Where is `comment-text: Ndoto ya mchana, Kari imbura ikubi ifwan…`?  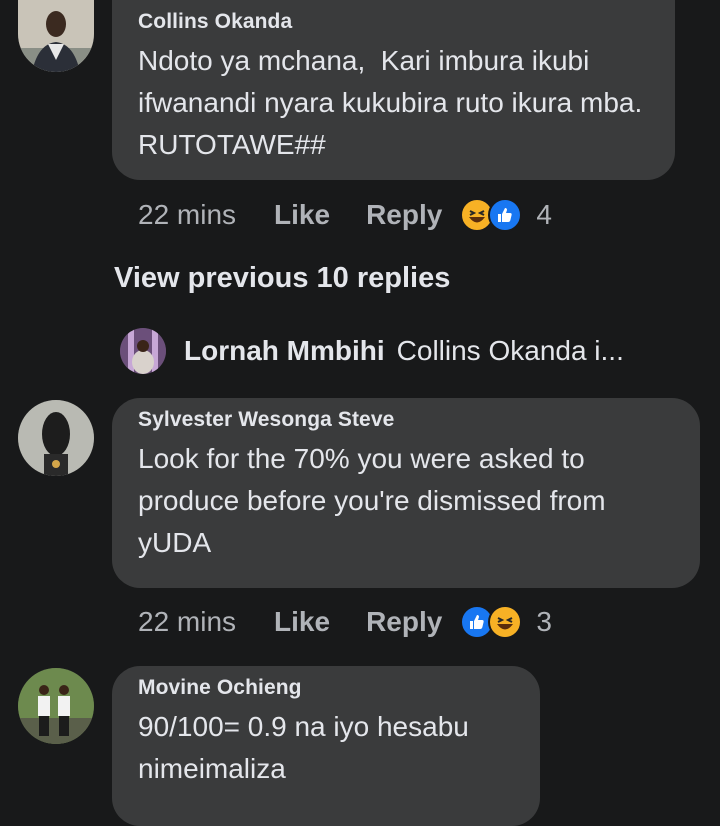
comment-text: Ndoto ya mchana, Kari imbura ikubi ifwan… is located at coordinates (398, 102).